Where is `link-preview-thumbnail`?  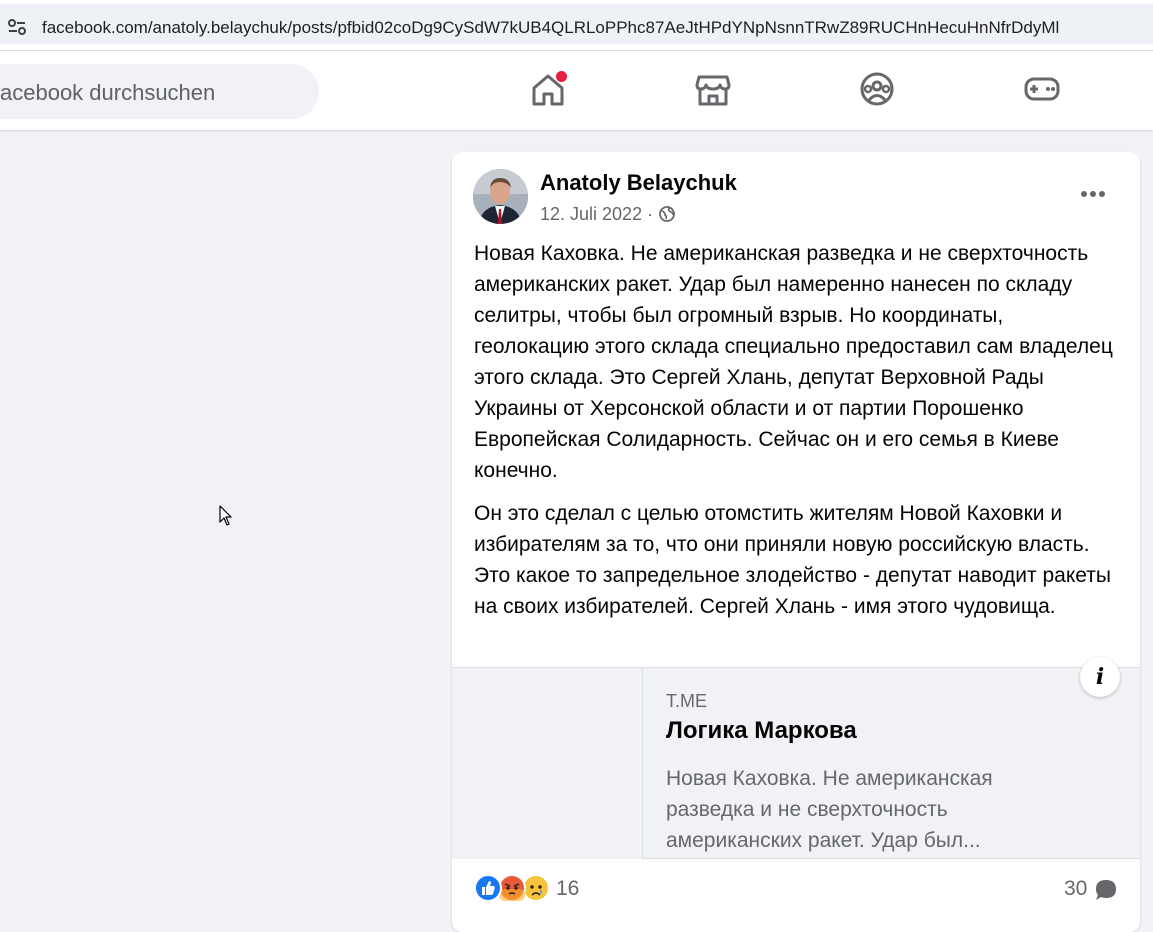
link-preview-thumbnail is located at coordinates (547, 763).